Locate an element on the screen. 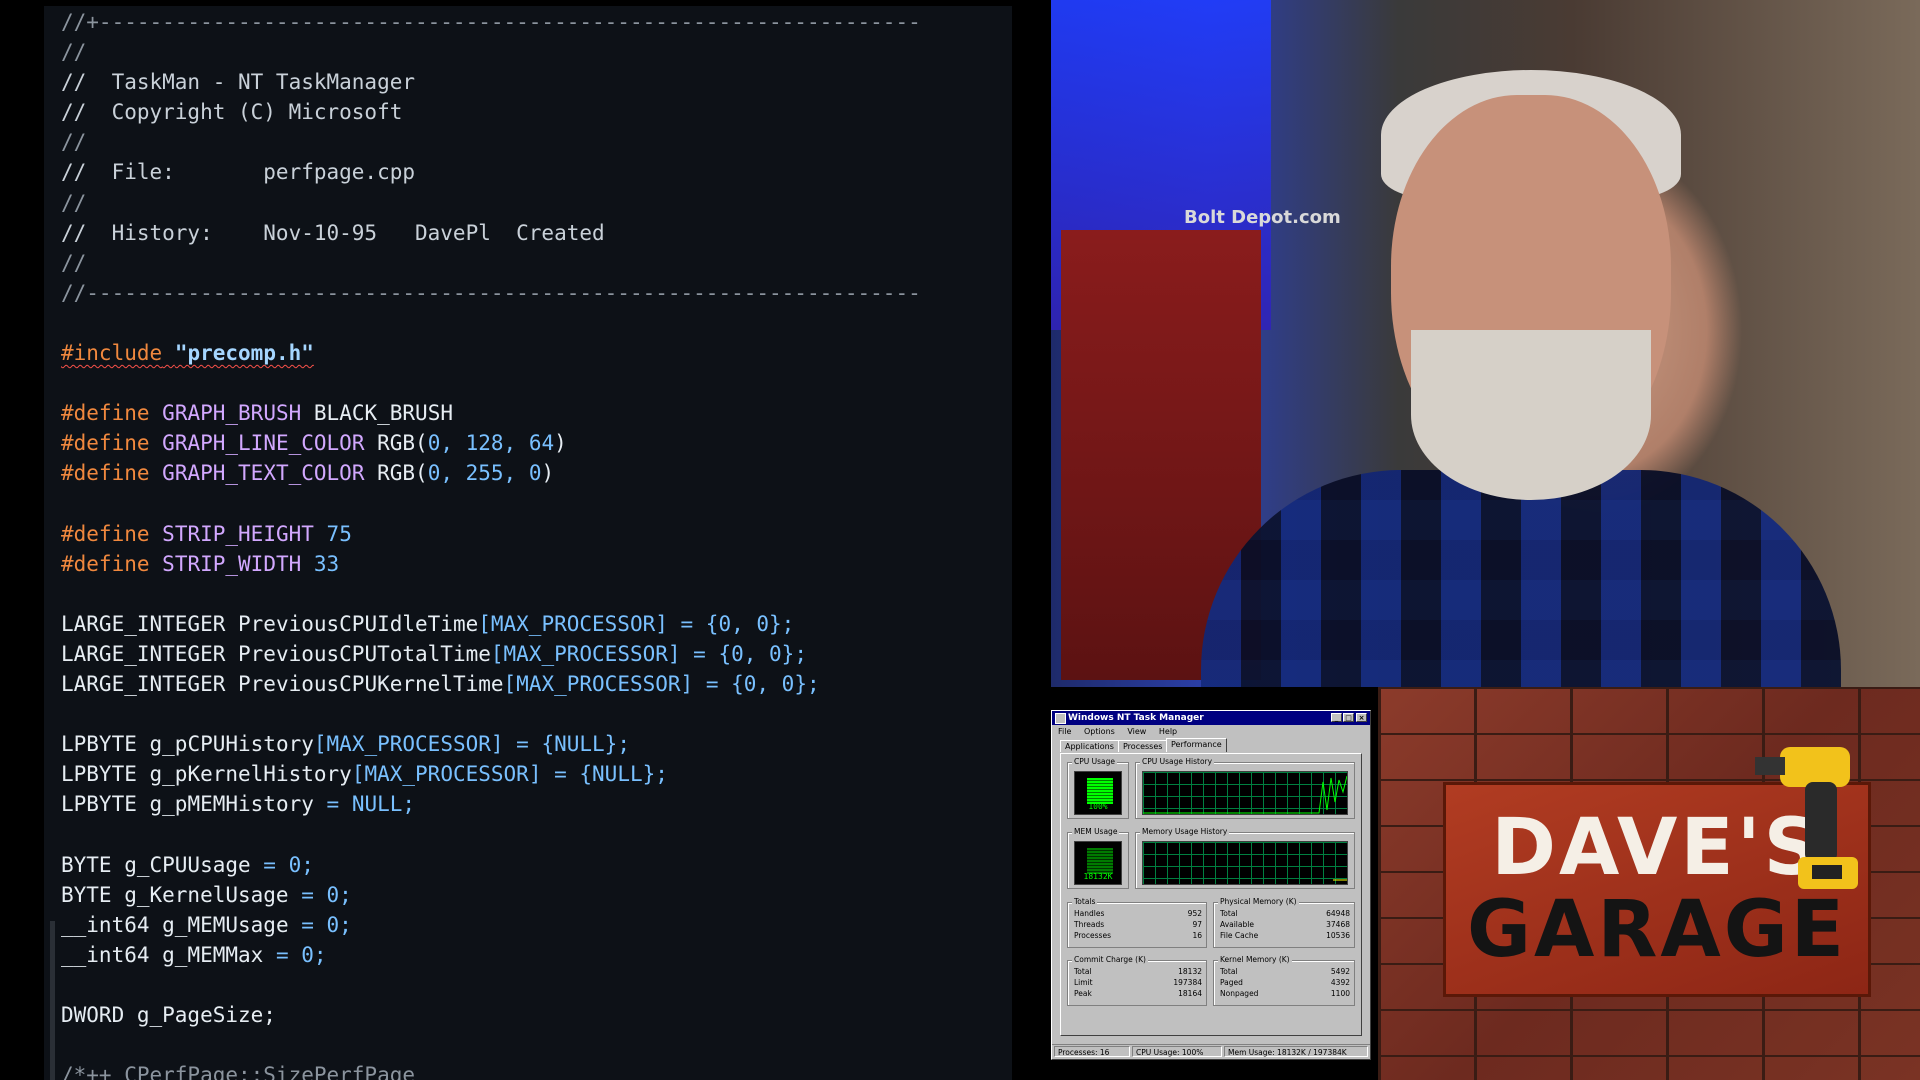 The image size is (1920, 1080). cpu-history-line is located at coordinates (1245, 794).